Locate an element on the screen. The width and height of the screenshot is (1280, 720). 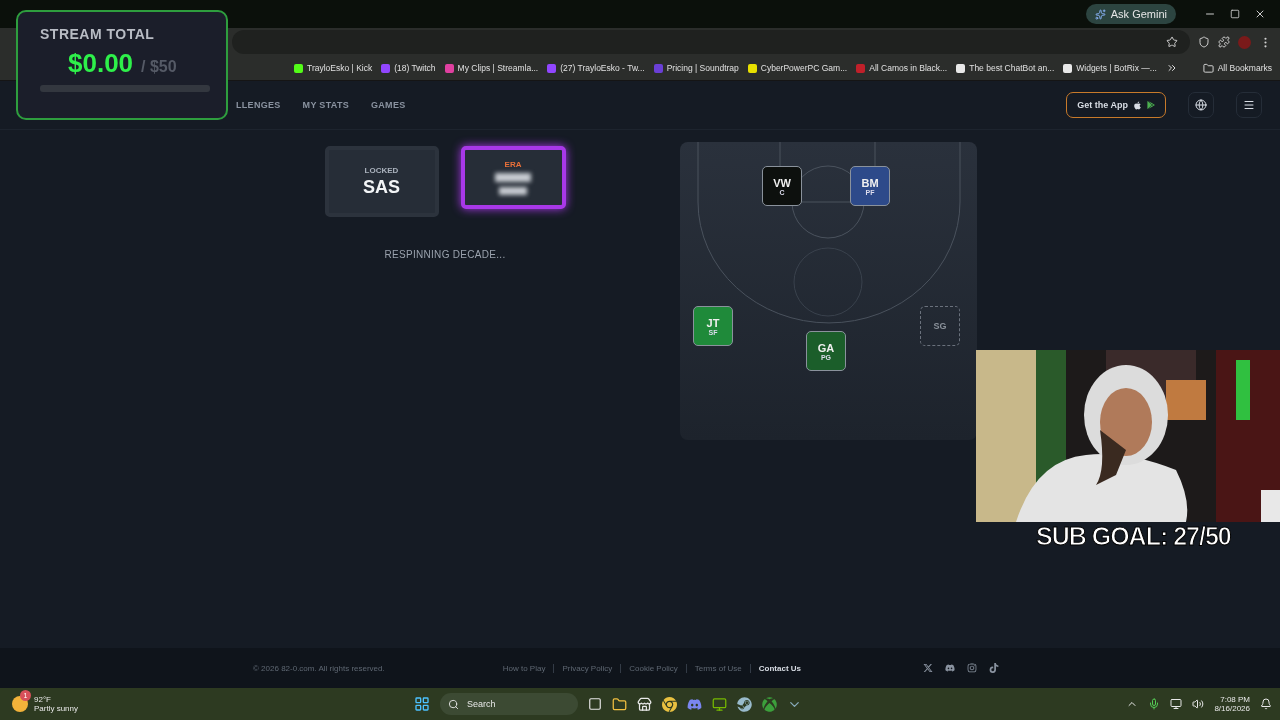
panel-title: STREAM TOTAL is located at coordinates (97, 34).